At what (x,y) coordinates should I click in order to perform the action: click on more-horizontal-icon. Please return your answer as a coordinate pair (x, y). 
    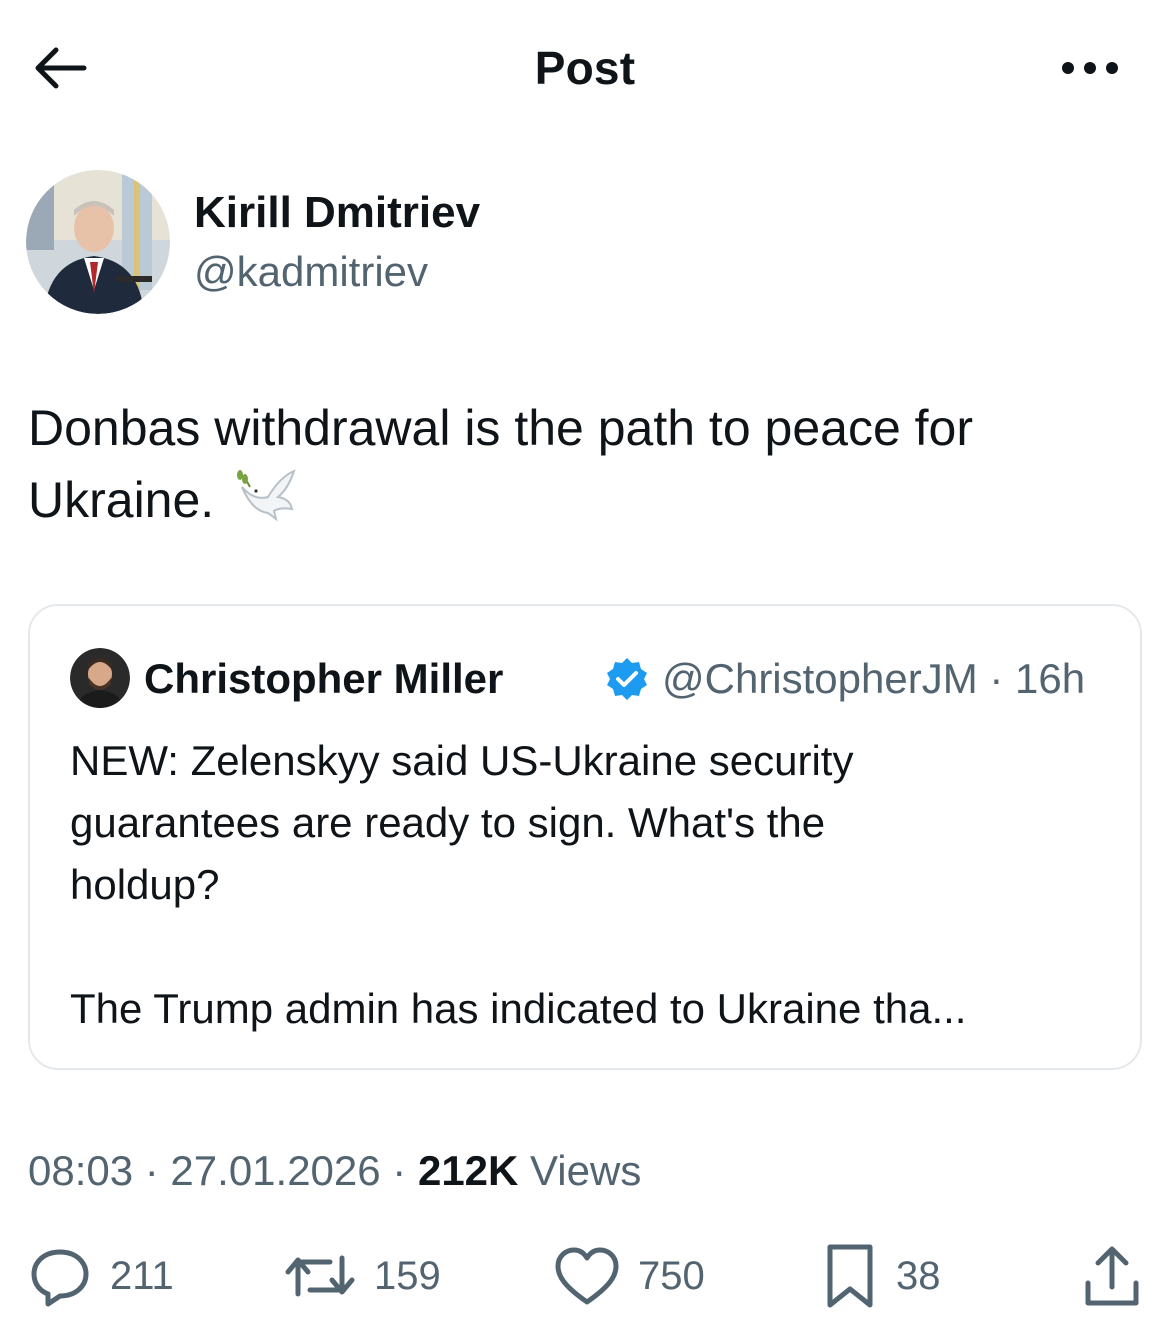
    Looking at the image, I should click on (1090, 68).